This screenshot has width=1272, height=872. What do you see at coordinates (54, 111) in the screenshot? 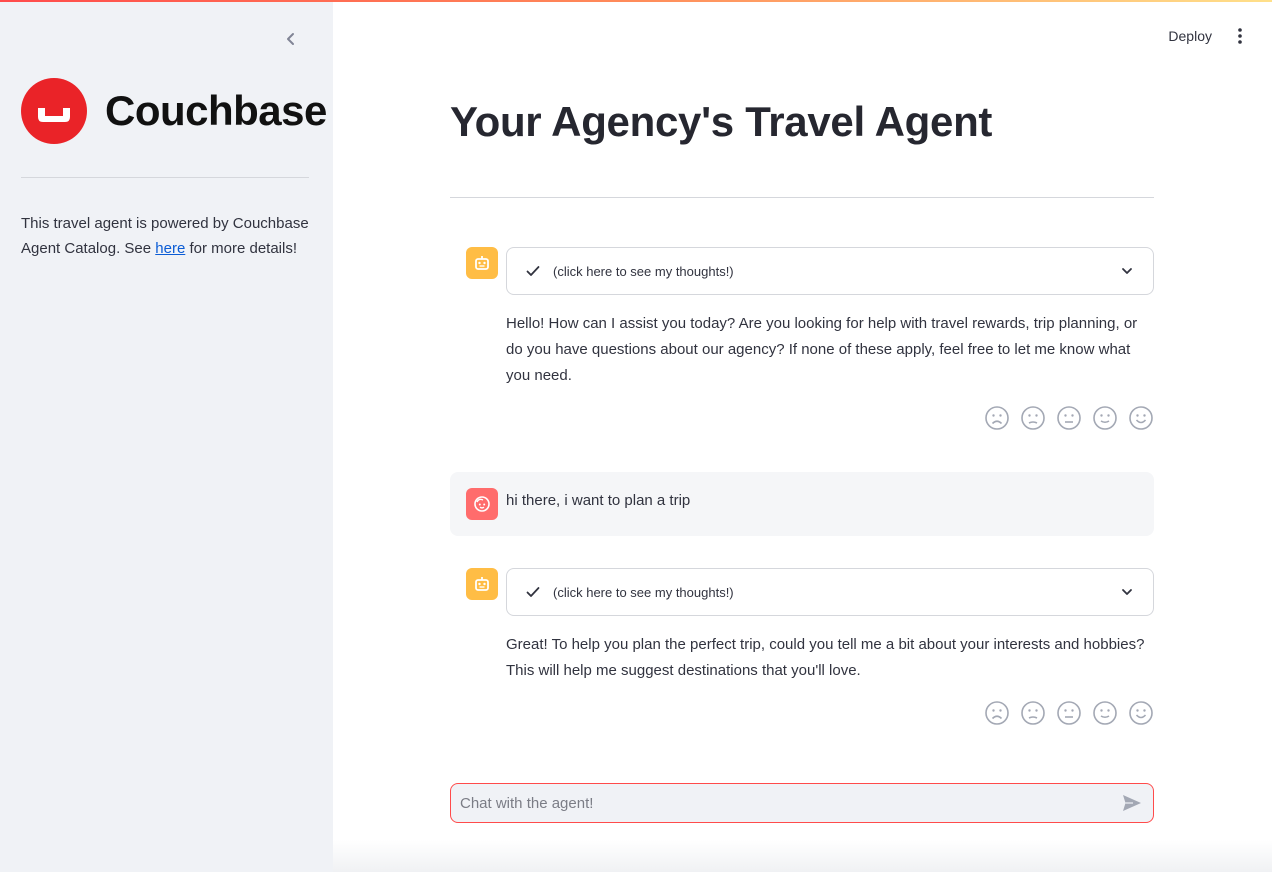
I see `couchbase-logo-icon` at bounding box center [54, 111].